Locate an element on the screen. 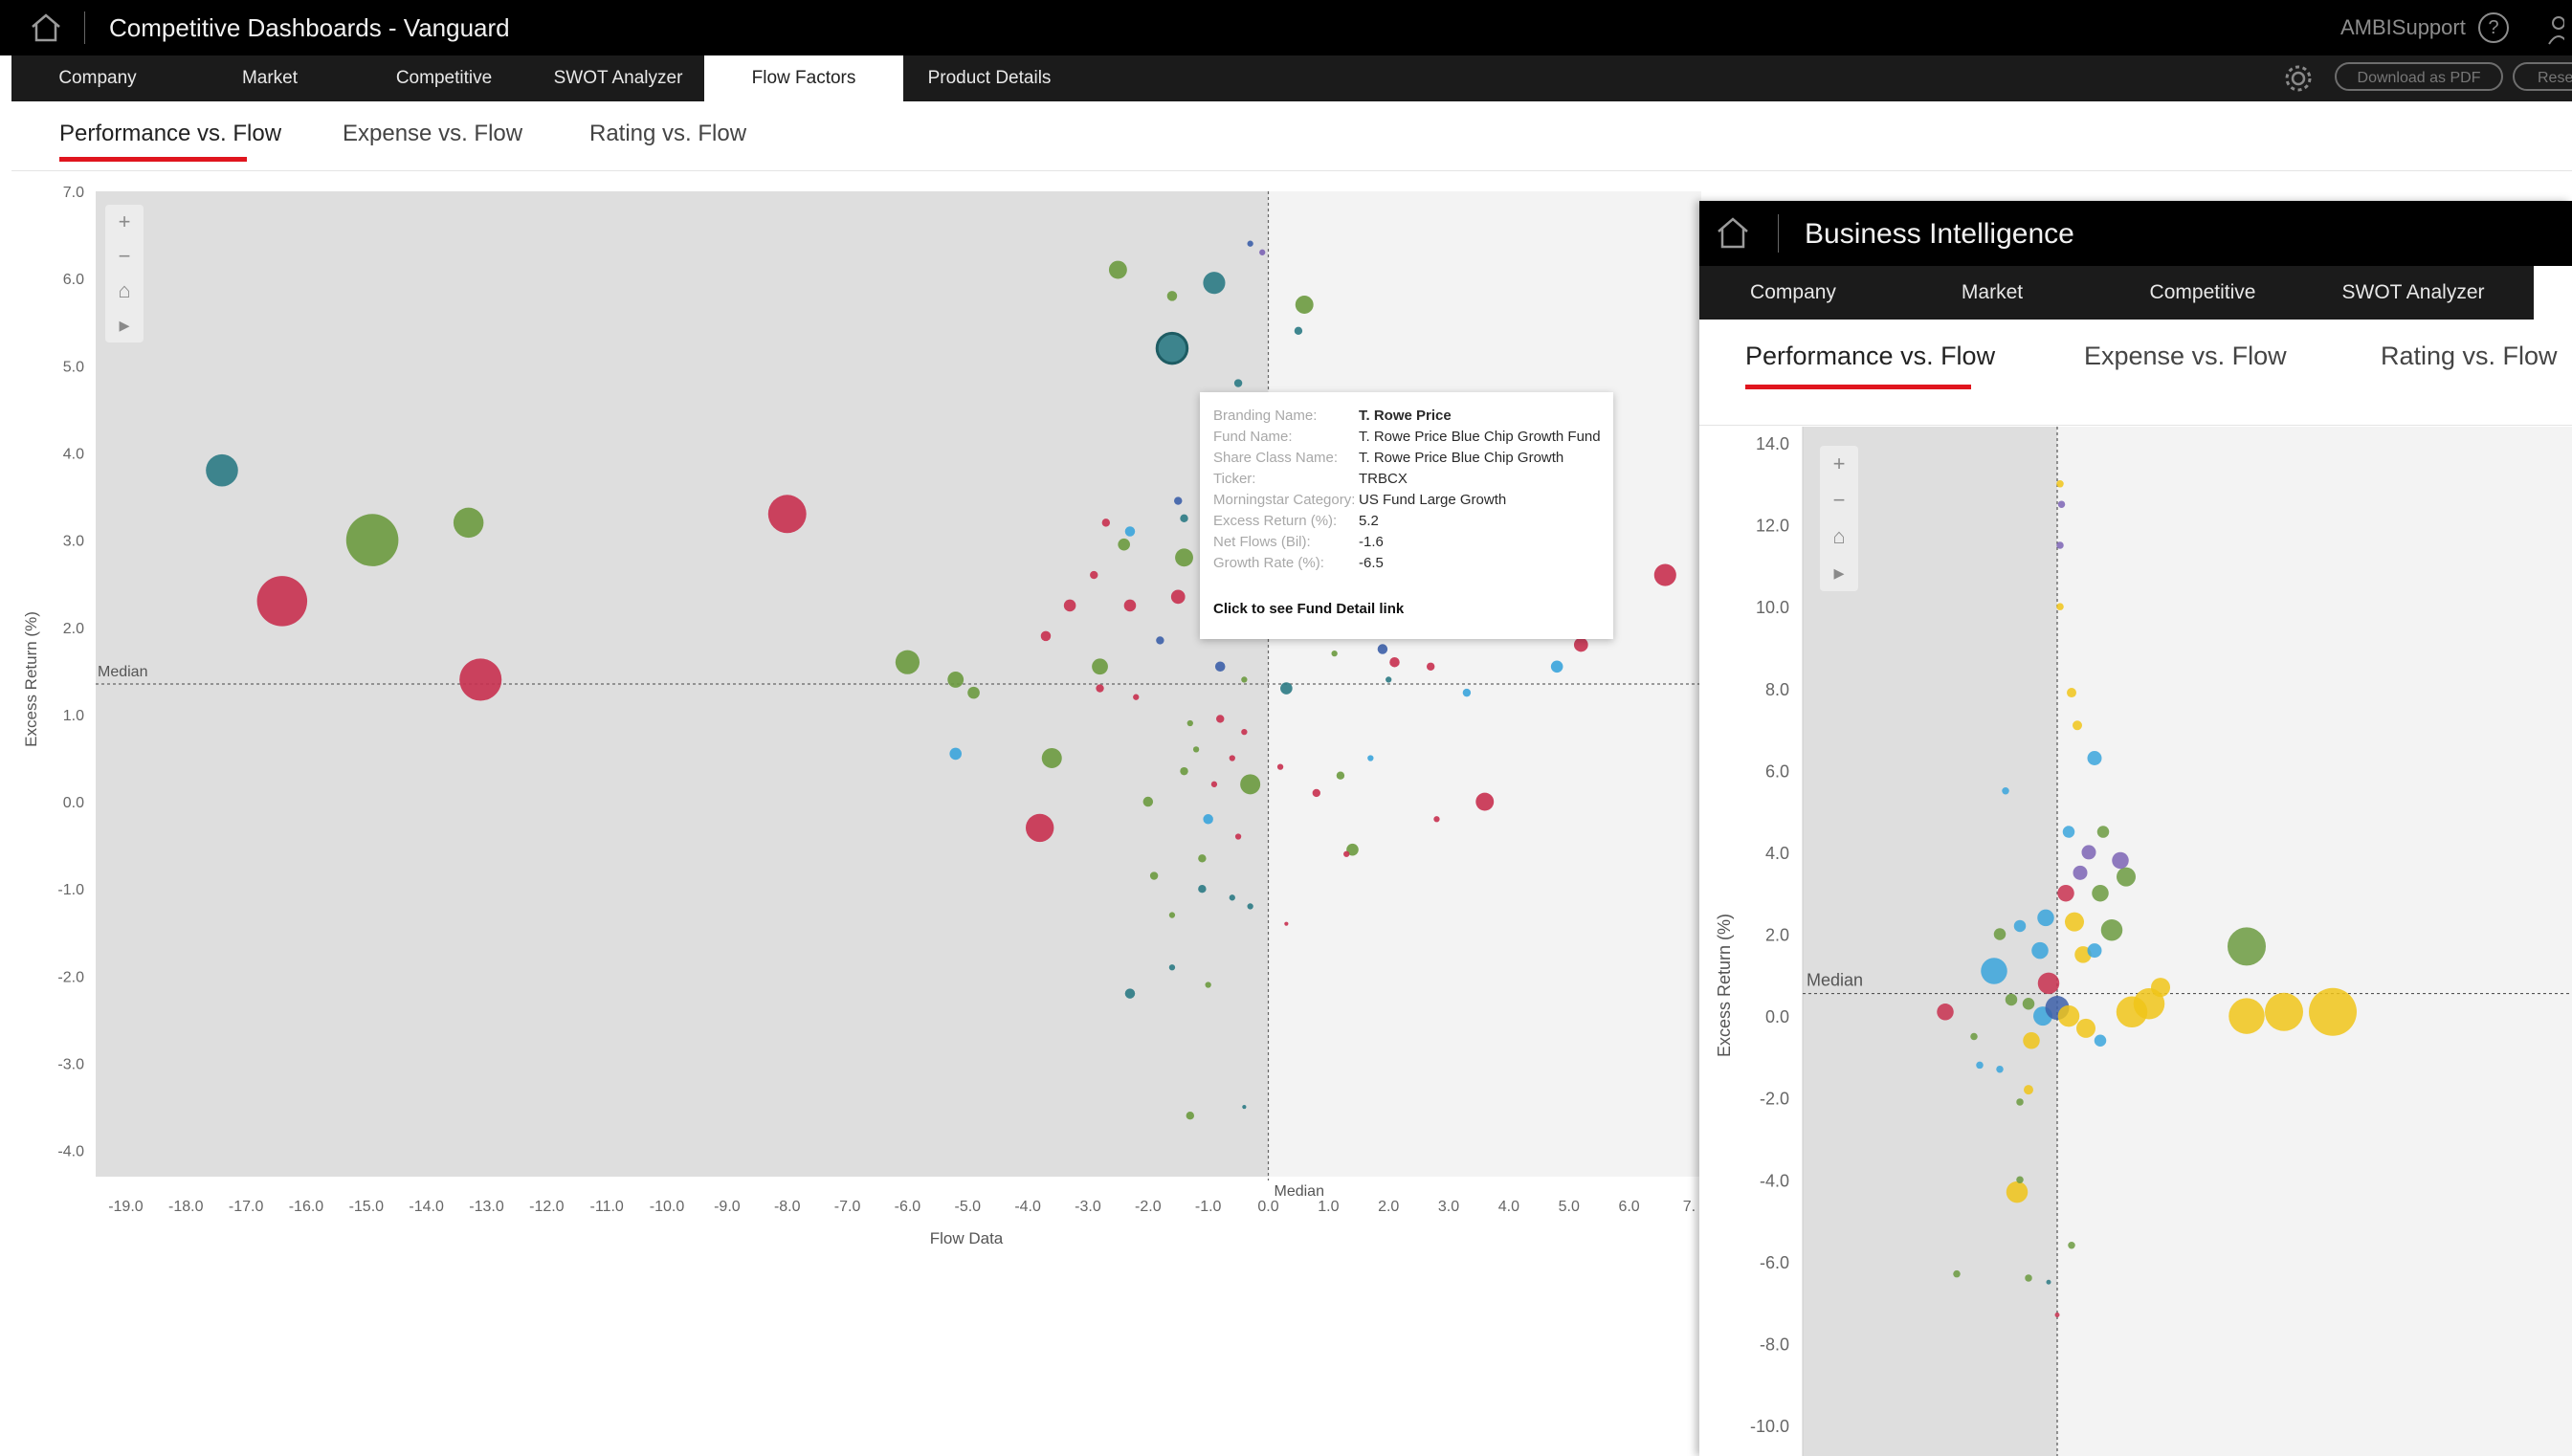 This screenshot has height=1456, width=2572. gear-icon is located at coordinates (2298, 78).